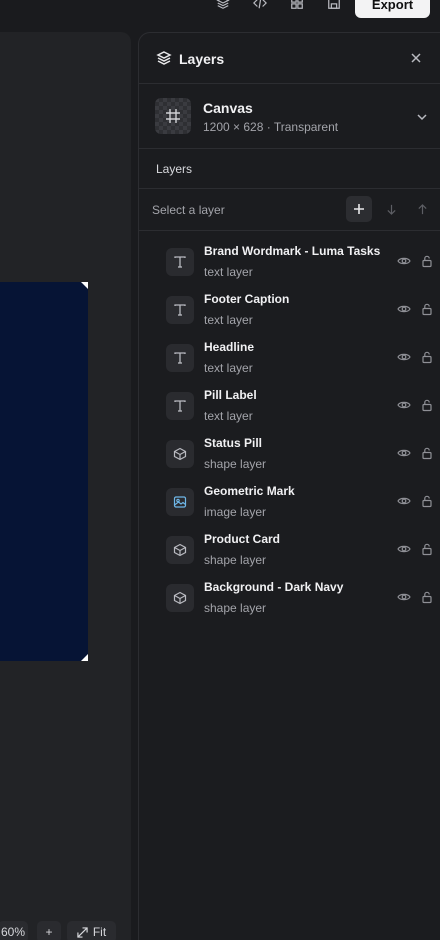  What do you see at coordinates (174, 169) in the screenshot?
I see `section-label: Layers` at bounding box center [174, 169].